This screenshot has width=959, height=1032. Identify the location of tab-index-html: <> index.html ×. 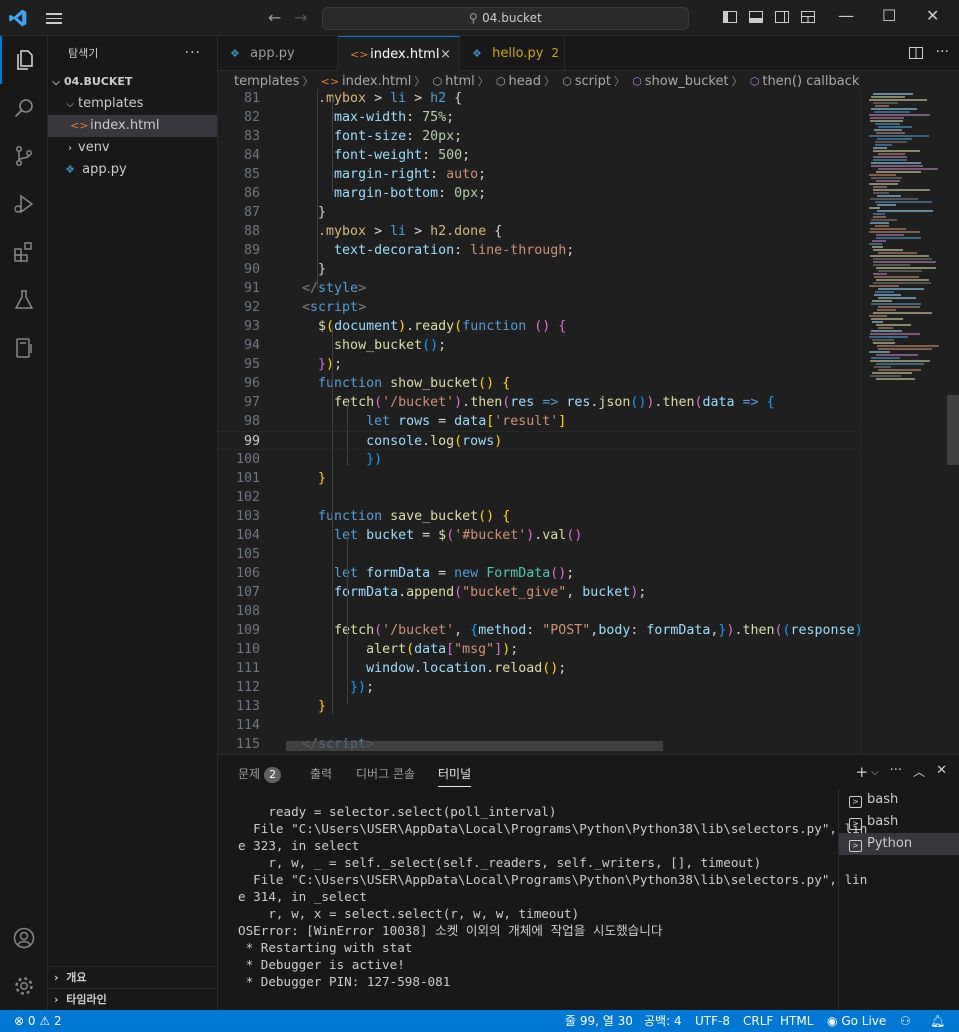
(399, 54).